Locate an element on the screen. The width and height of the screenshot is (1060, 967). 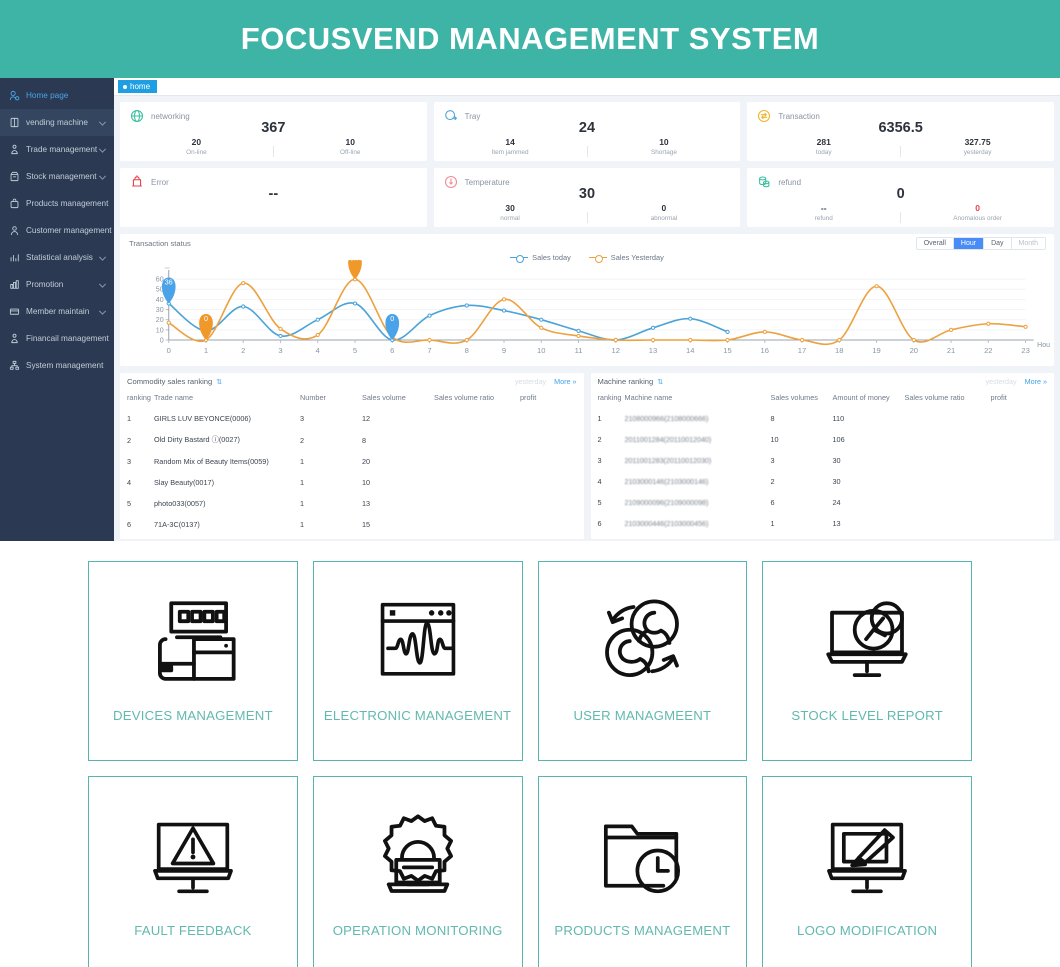
table-row: 5 photo033(0057) 1 13 is located at coordinates (352, 503).